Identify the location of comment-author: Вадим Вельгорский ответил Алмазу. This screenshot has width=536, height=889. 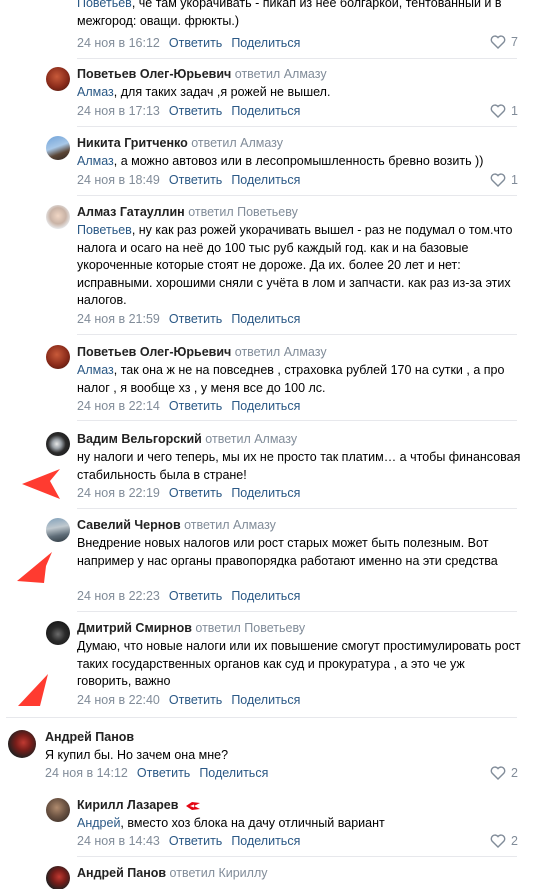
(187, 439).